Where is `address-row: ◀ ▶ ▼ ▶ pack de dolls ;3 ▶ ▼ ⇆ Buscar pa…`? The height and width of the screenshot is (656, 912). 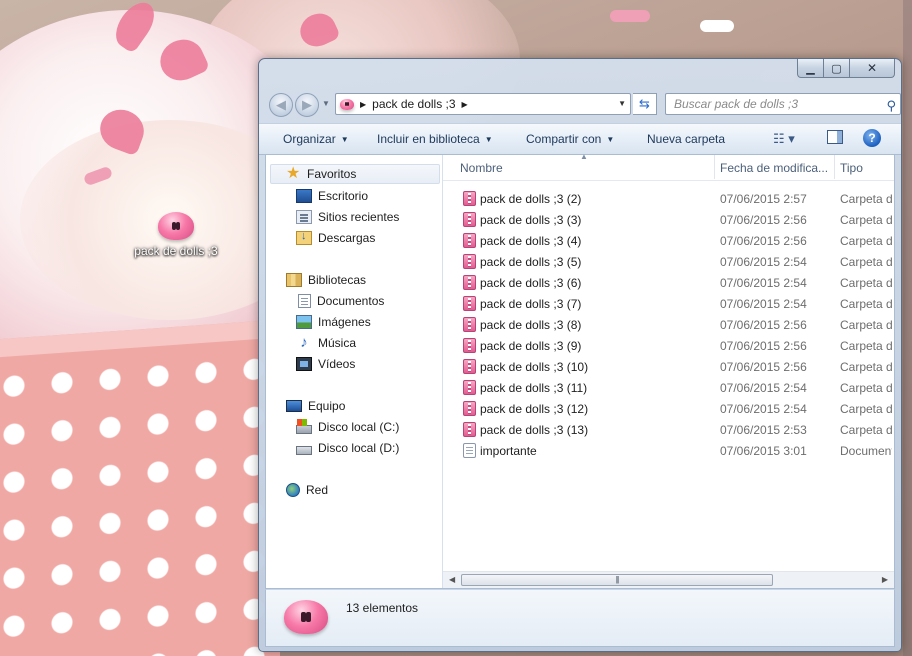 address-row: ◀ ▶ ▼ ▶ pack de dolls ;3 ▶ ▼ ⇆ Buscar pa… is located at coordinates (584, 104).